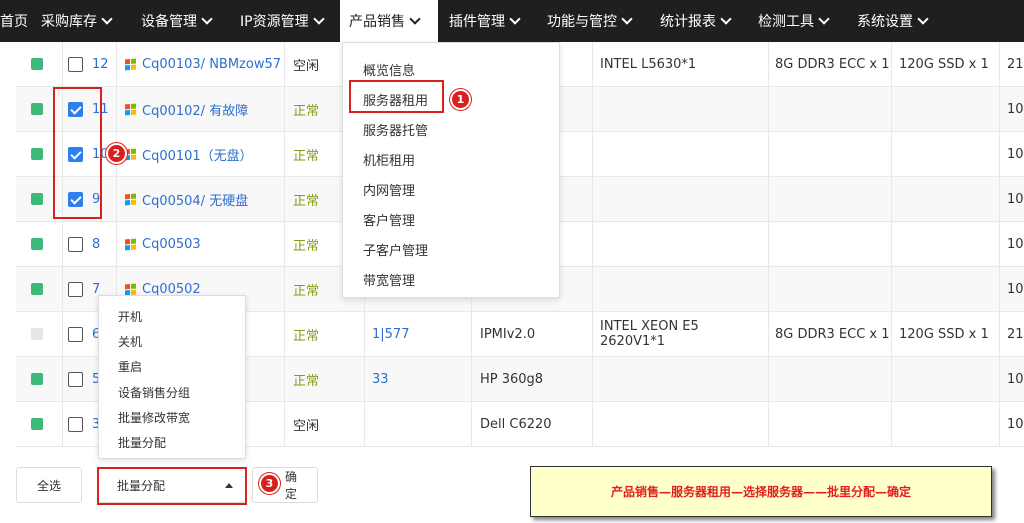 This screenshot has width=1024, height=523. I want to click on server-name: Cq00102/ 有故障, so click(195, 109).